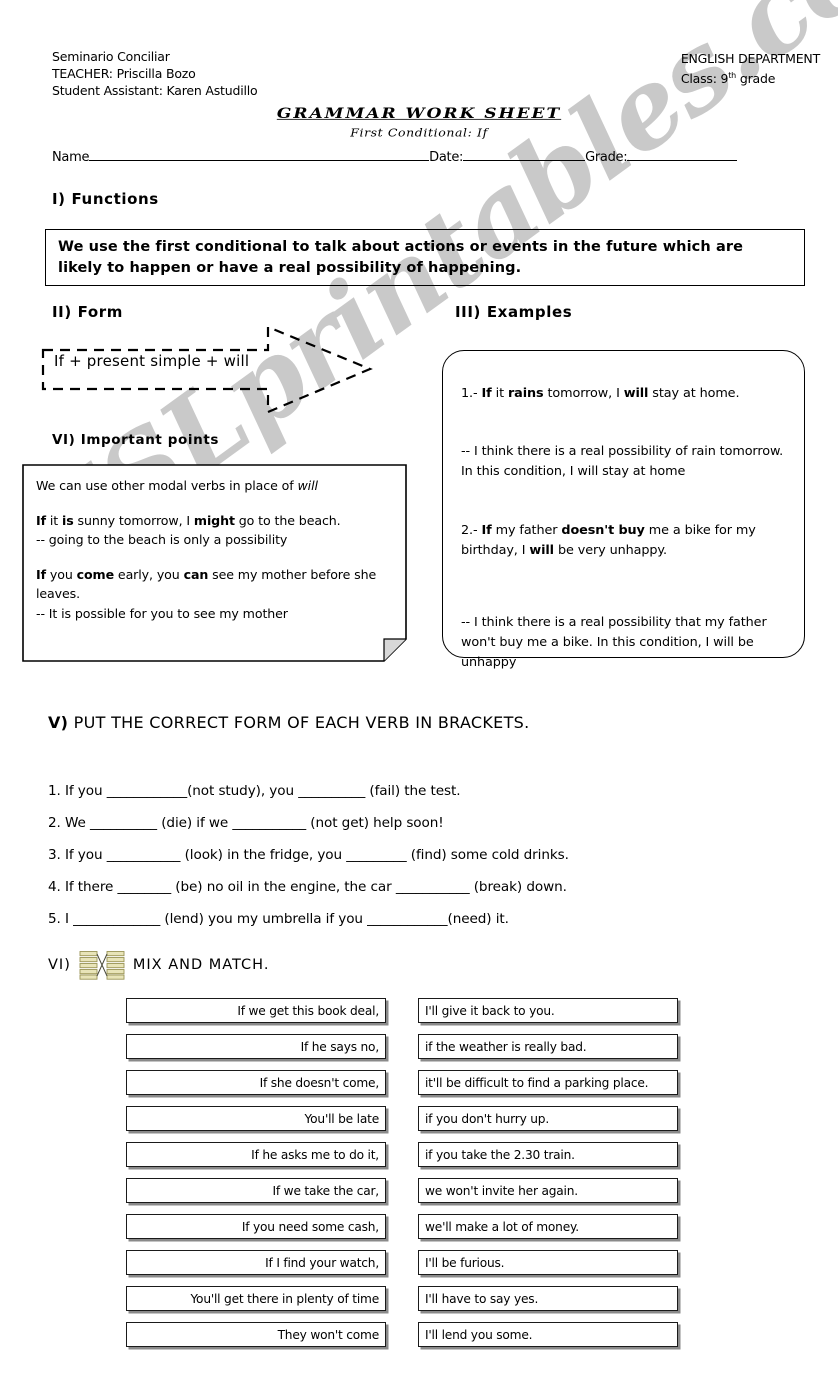 This screenshot has height=1389, width=838. I want to click on match-right-item: if you take the 2.30 train., so click(548, 1154).